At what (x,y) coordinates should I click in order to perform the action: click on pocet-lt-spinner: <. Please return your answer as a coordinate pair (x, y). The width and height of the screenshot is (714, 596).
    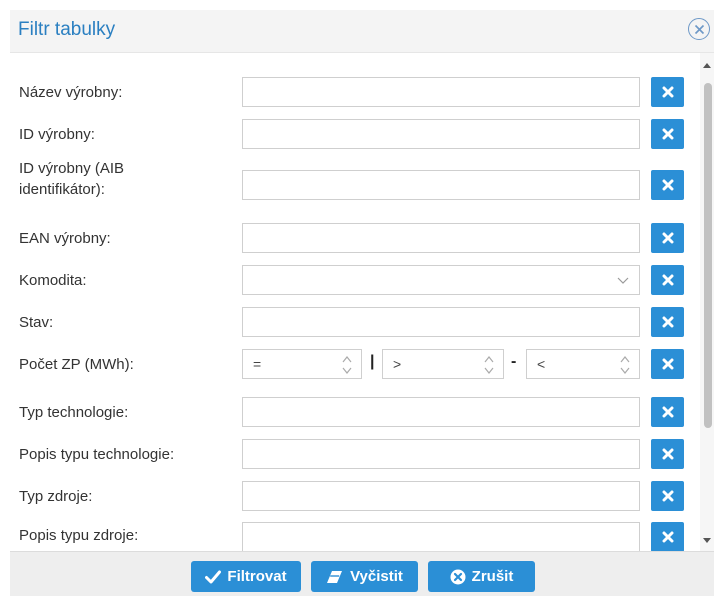
    Looking at the image, I should click on (583, 364).